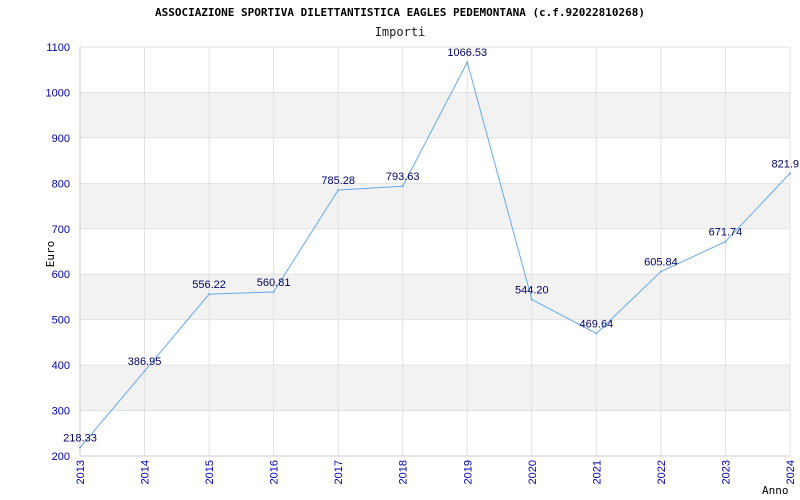 The height and width of the screenshot is (500, 800). I want to click on y-tick-label: 400, so click(61, 366).